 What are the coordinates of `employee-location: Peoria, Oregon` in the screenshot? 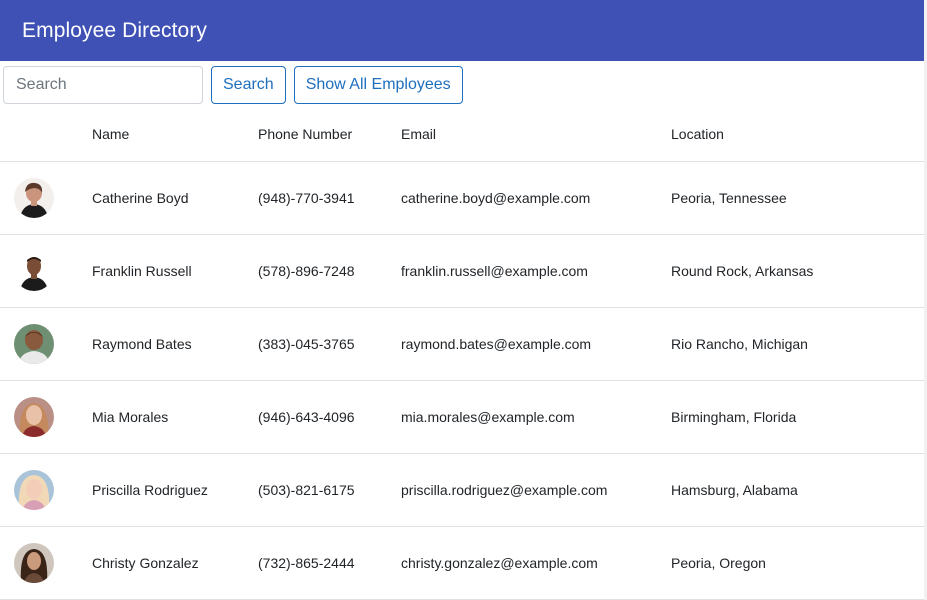 It's located at (797, 563).